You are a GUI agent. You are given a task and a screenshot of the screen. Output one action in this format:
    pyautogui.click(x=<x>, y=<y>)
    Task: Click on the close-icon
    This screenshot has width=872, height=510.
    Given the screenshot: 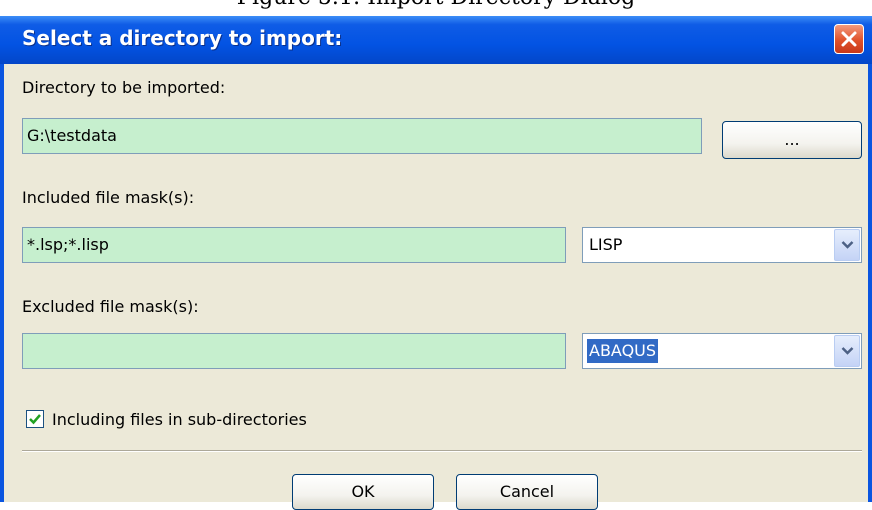 What is the action you would take?
    pyautogui.click(x=849, y=39)
    